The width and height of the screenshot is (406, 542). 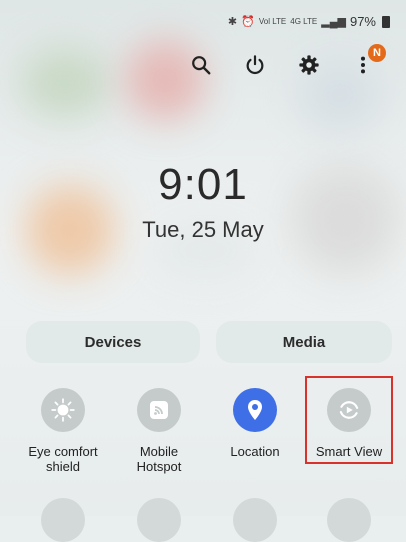 What do you see at coordinates (377, 53) in the screenshot?
I see `notification-badge: N` at bounding box center [377, 53].